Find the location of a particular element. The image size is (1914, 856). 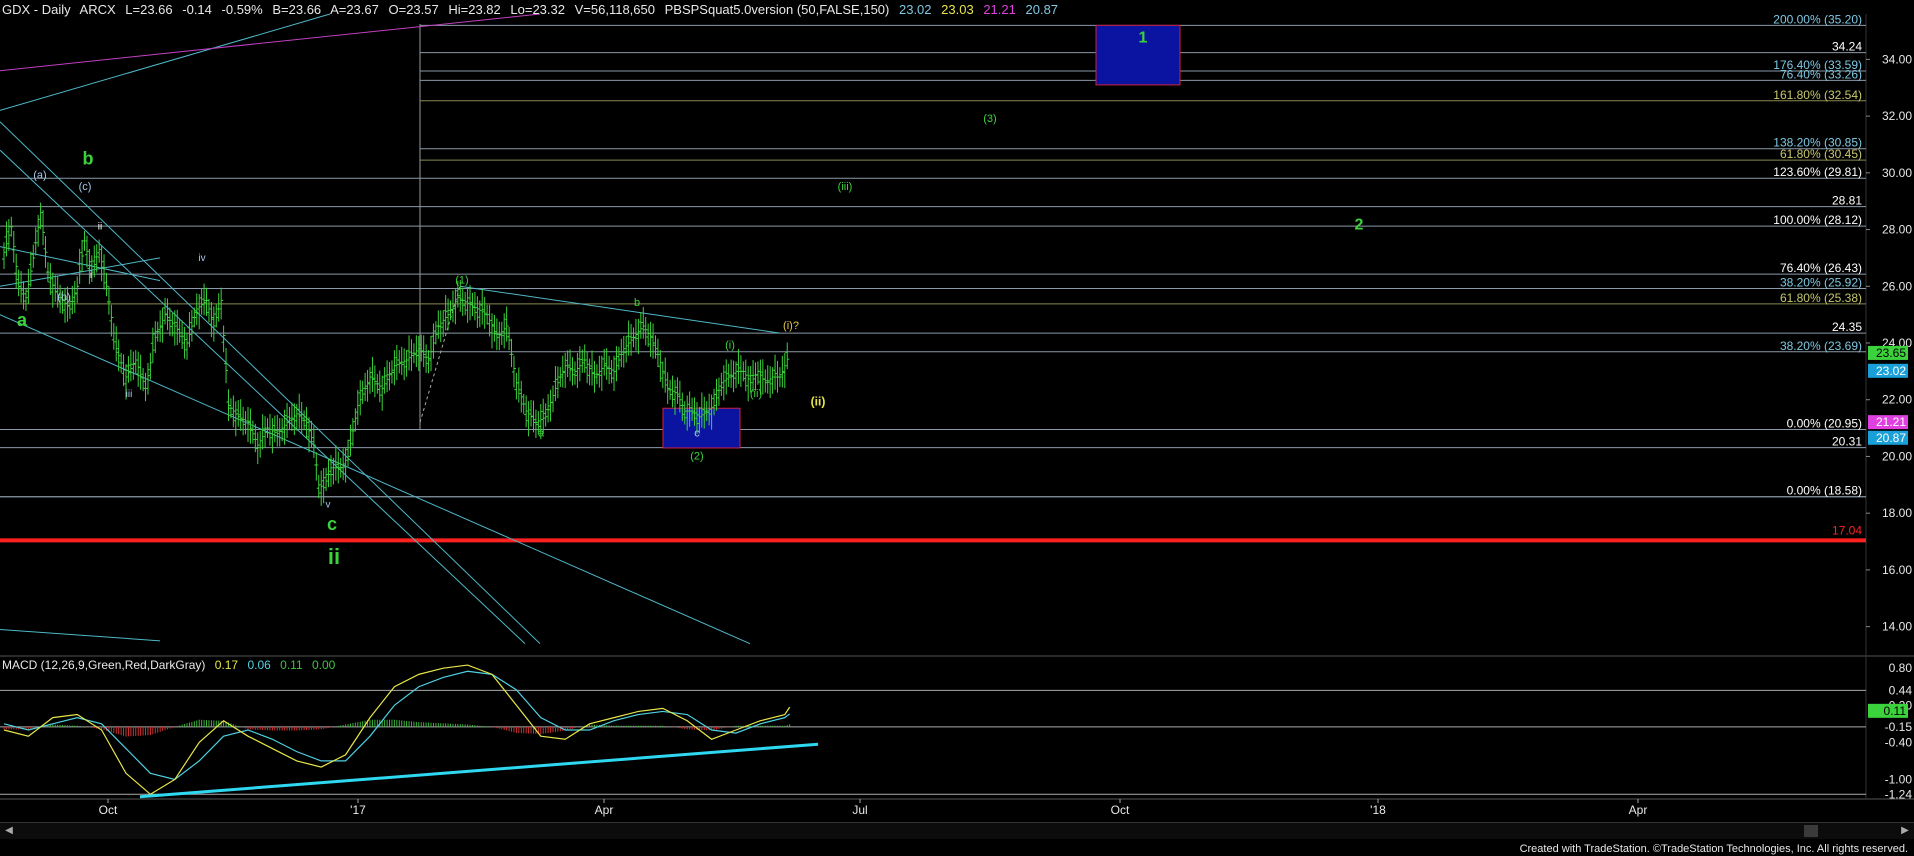

channel-line is located at coordinates (165, 62).